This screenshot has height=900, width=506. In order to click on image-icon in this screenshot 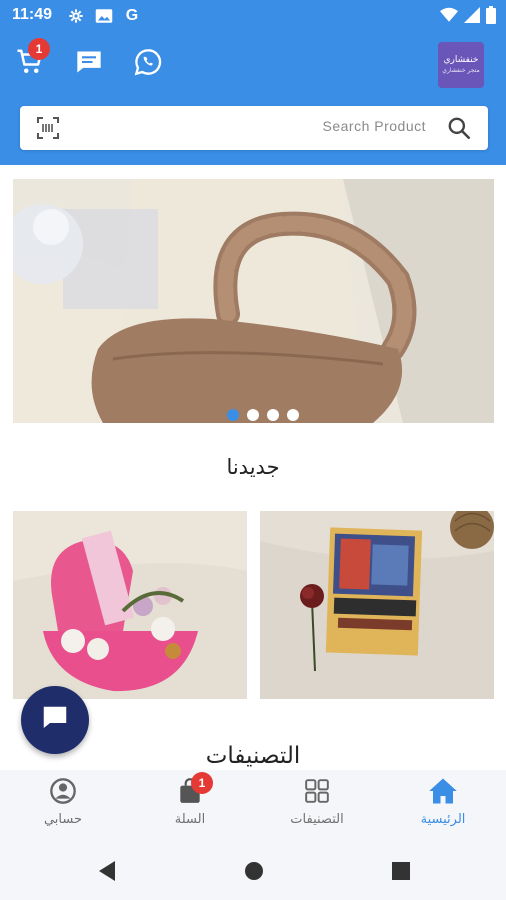, I will do `click(104, 16)`.